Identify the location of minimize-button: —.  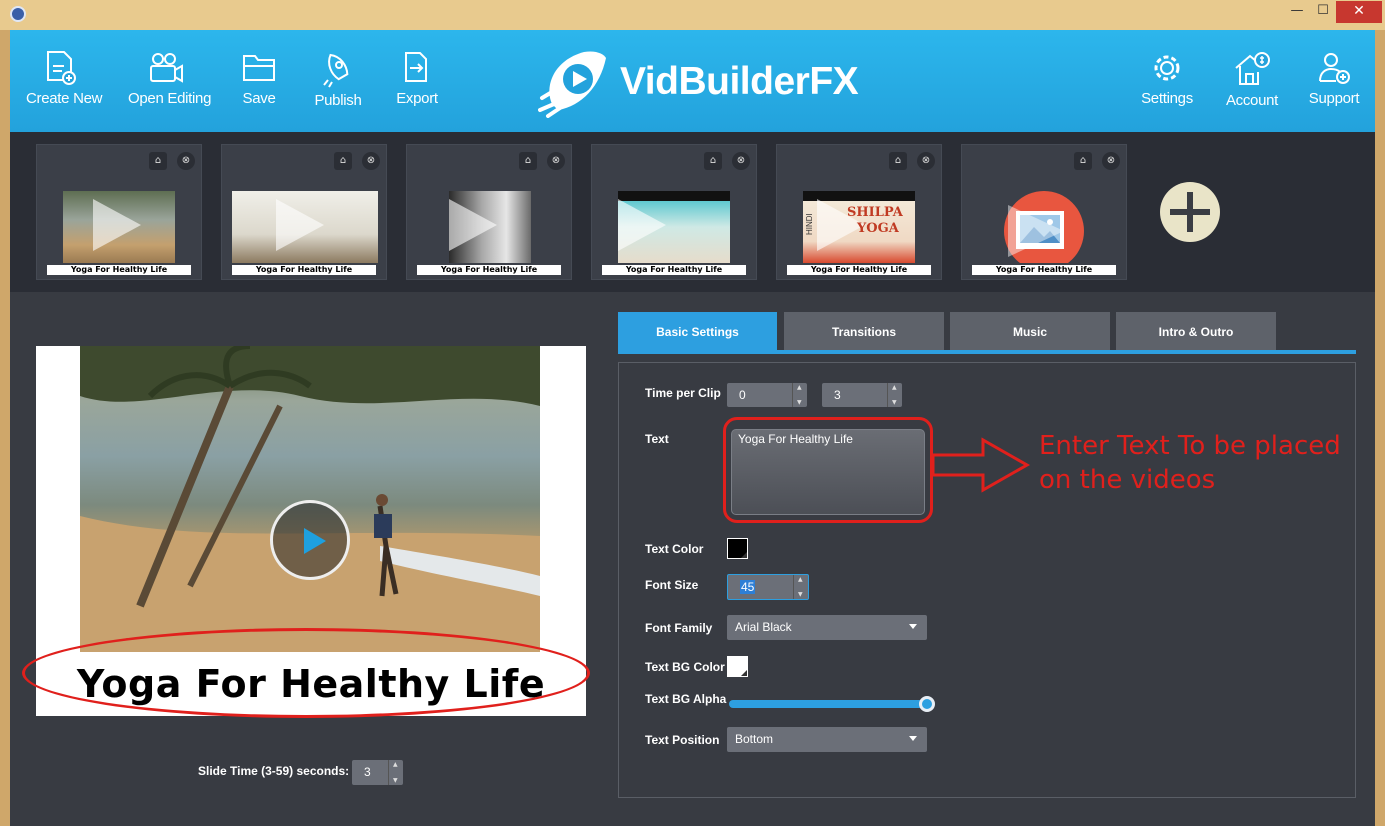
(1297, 12).